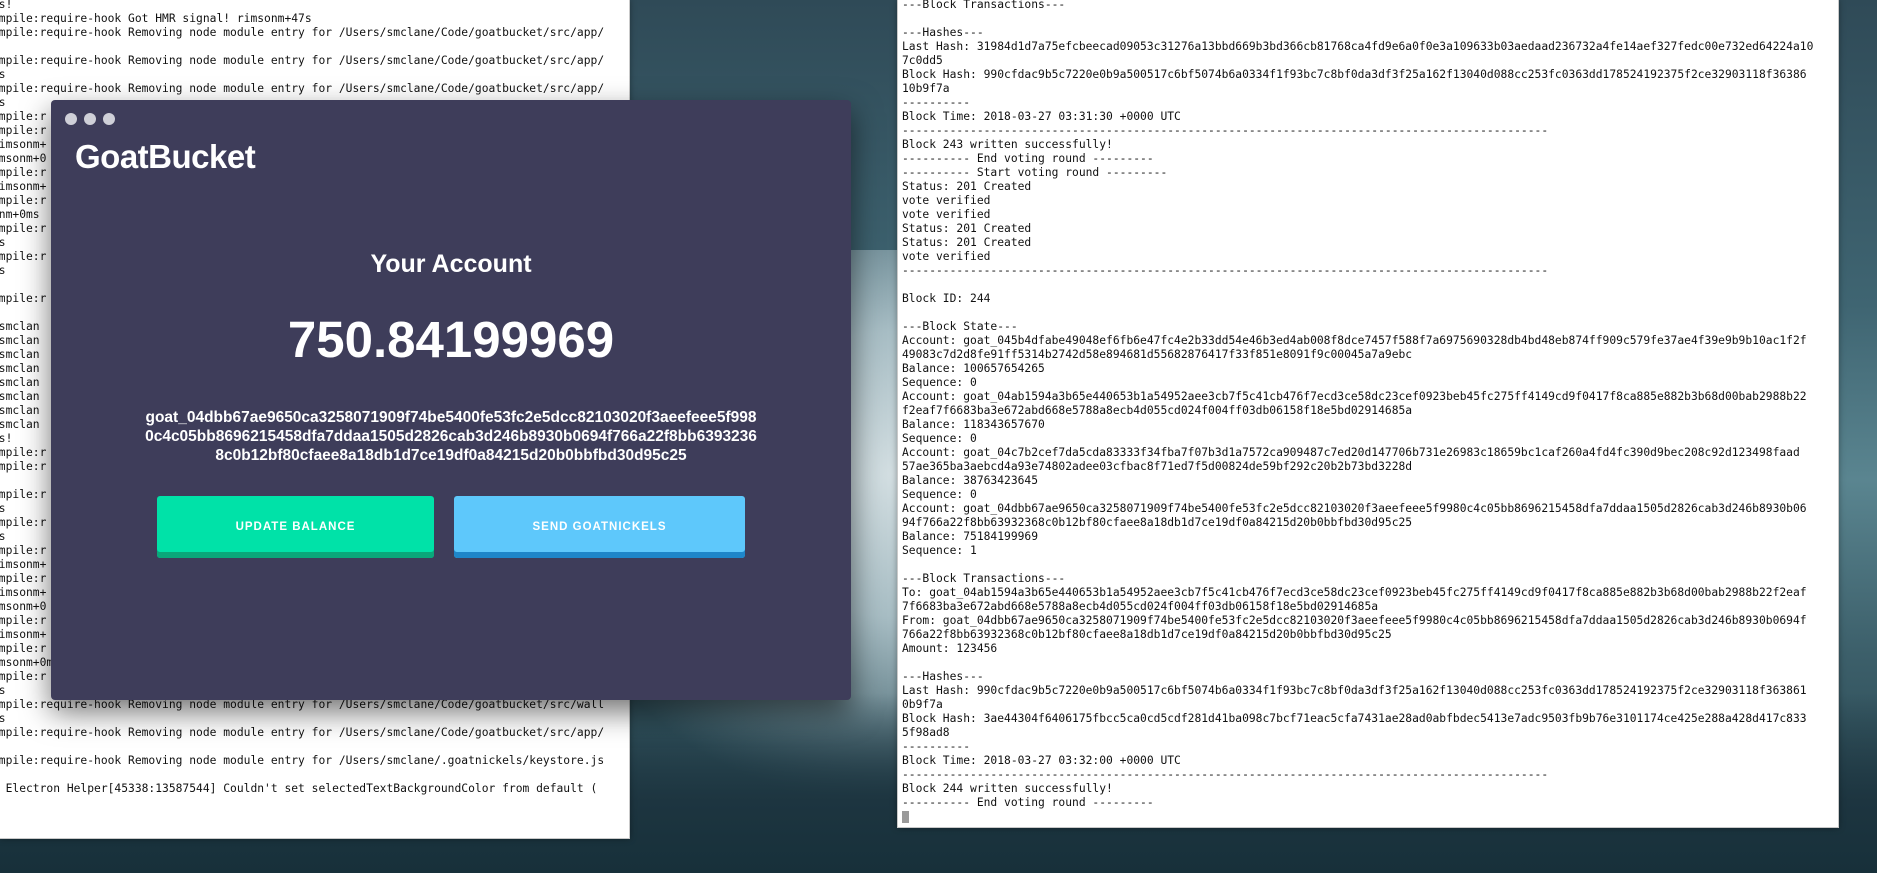 This screenshot has height=873, width=1877. Describe the element at coordinates (599, 527) in the screenshot. I see `send-goatnickels-button: SEND GOATNICKELS` at that location.